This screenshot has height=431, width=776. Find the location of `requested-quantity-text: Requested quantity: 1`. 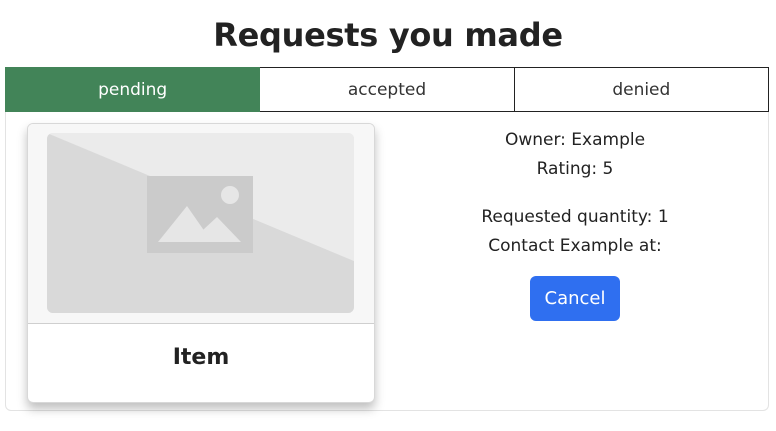

requested-quantity-text: Requested quantity: 1 is located at coordinates (575, 217).